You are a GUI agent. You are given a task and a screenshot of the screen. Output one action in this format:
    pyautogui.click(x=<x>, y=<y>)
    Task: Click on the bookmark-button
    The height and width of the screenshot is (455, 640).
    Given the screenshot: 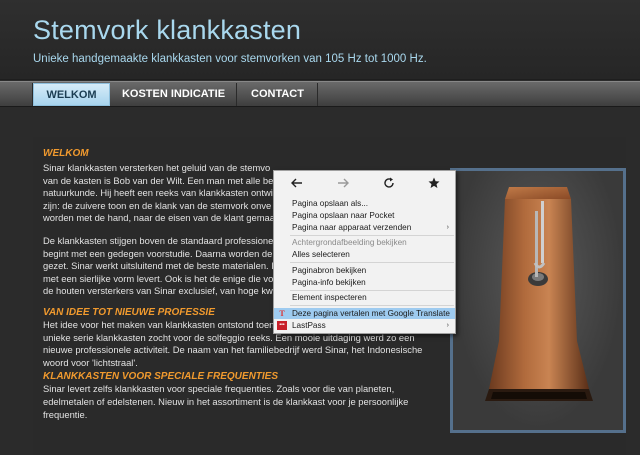 What is the action you would take?
    pyautogui.click(x=434, y=183)
    